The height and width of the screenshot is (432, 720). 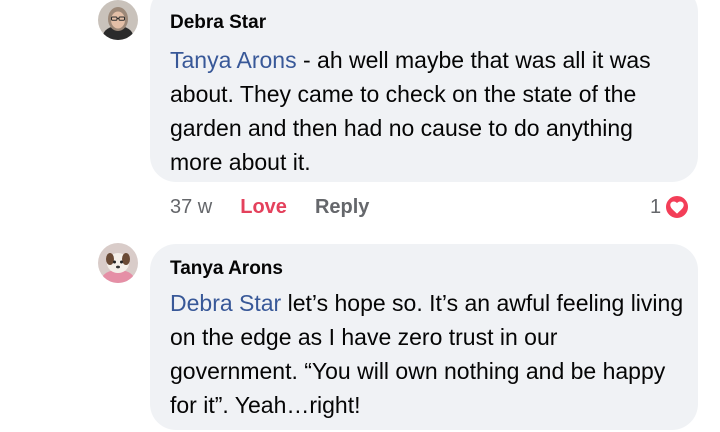 What do you see at coordinates (656, 206) in the screenshot?
I see `reaction-count: 1` at bounding box center [656, 206].